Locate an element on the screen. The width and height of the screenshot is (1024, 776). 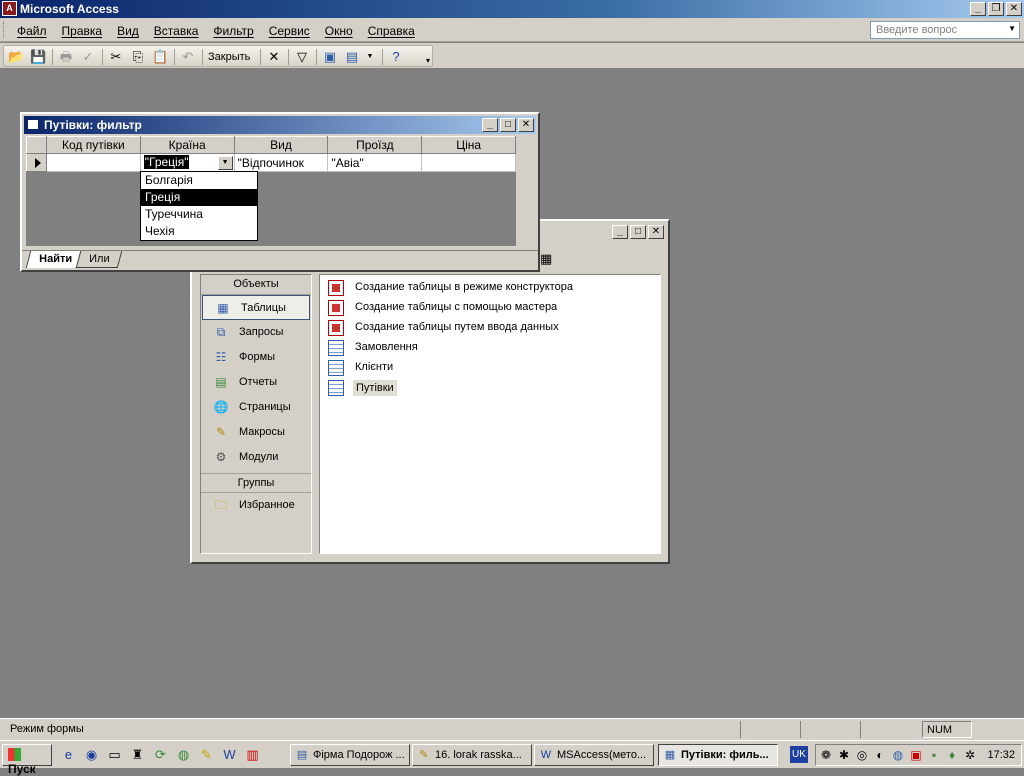
group-favorites: 🗀 Избранное is located at coordinates (256, 505).